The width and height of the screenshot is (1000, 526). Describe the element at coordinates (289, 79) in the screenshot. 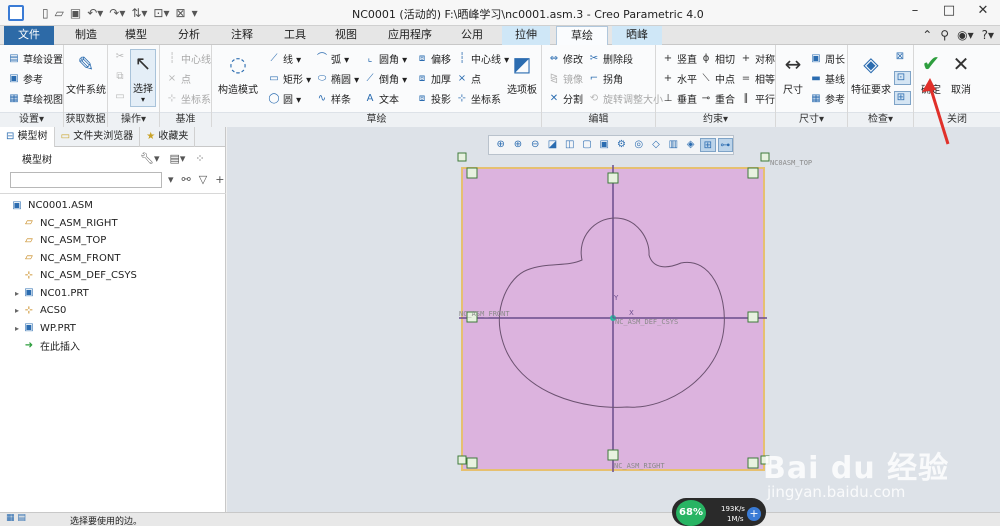

I see `rectangle-button: ▭ 矩形 ▾` at that location.